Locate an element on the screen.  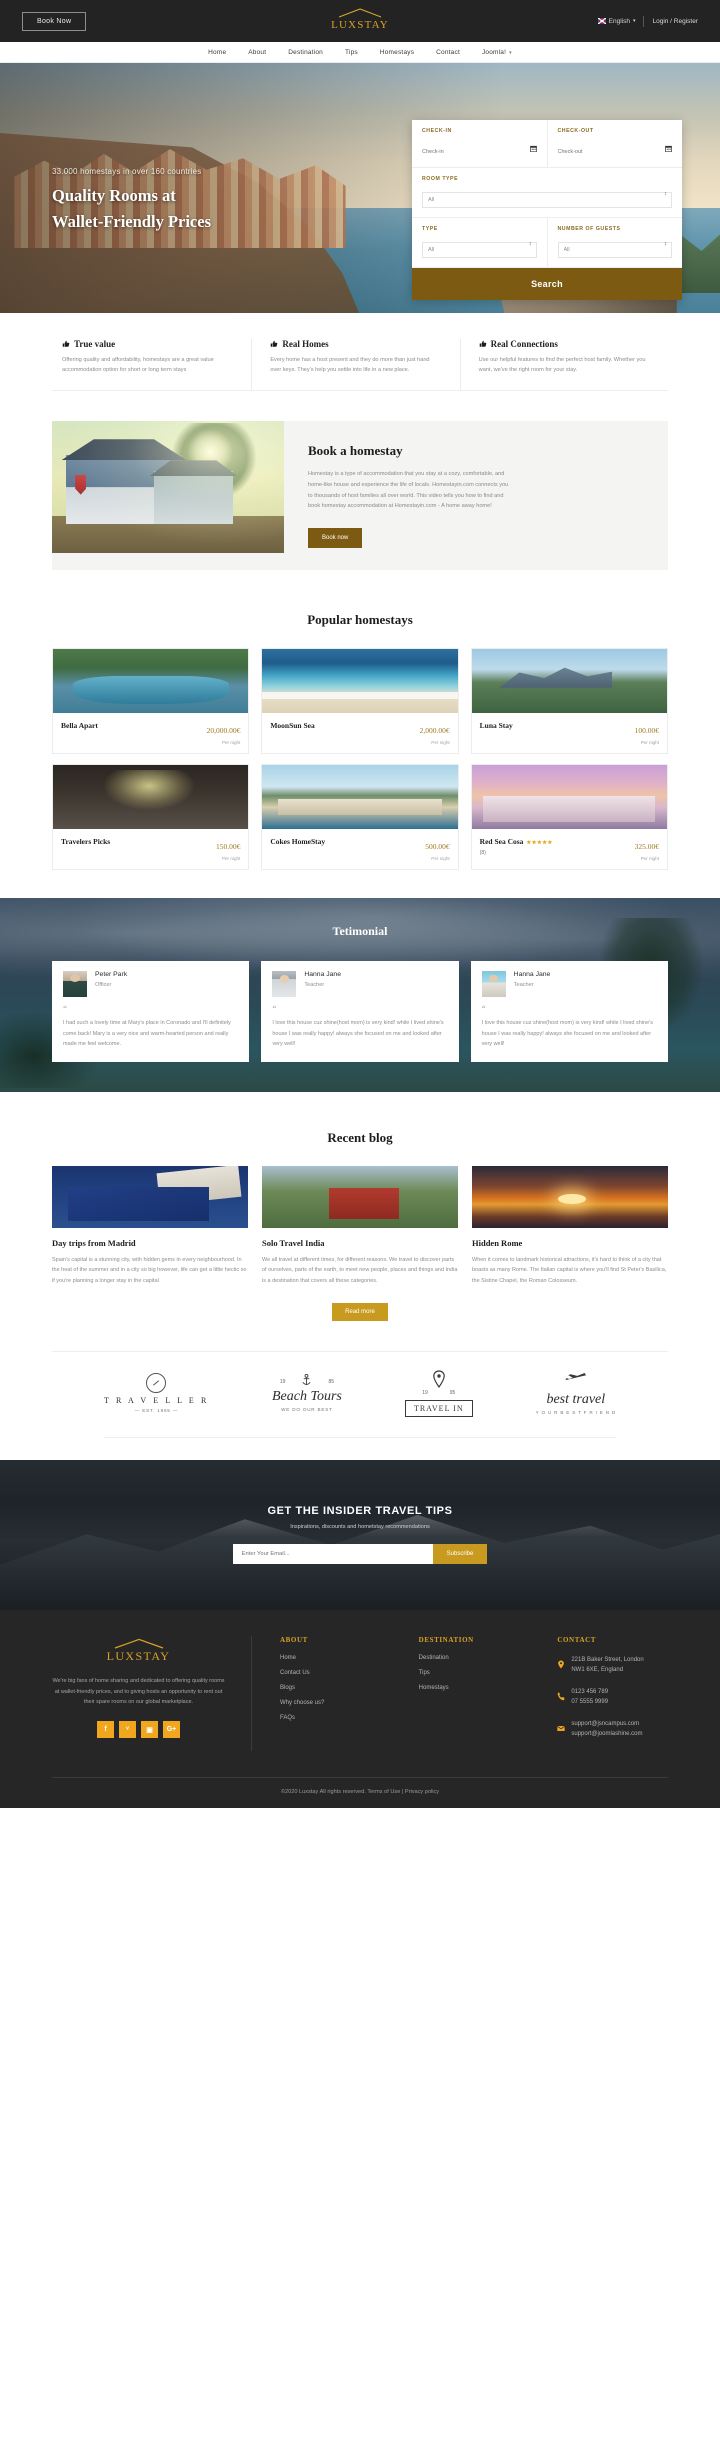
facebook-icon: f is located at coordinates (105, 1730).